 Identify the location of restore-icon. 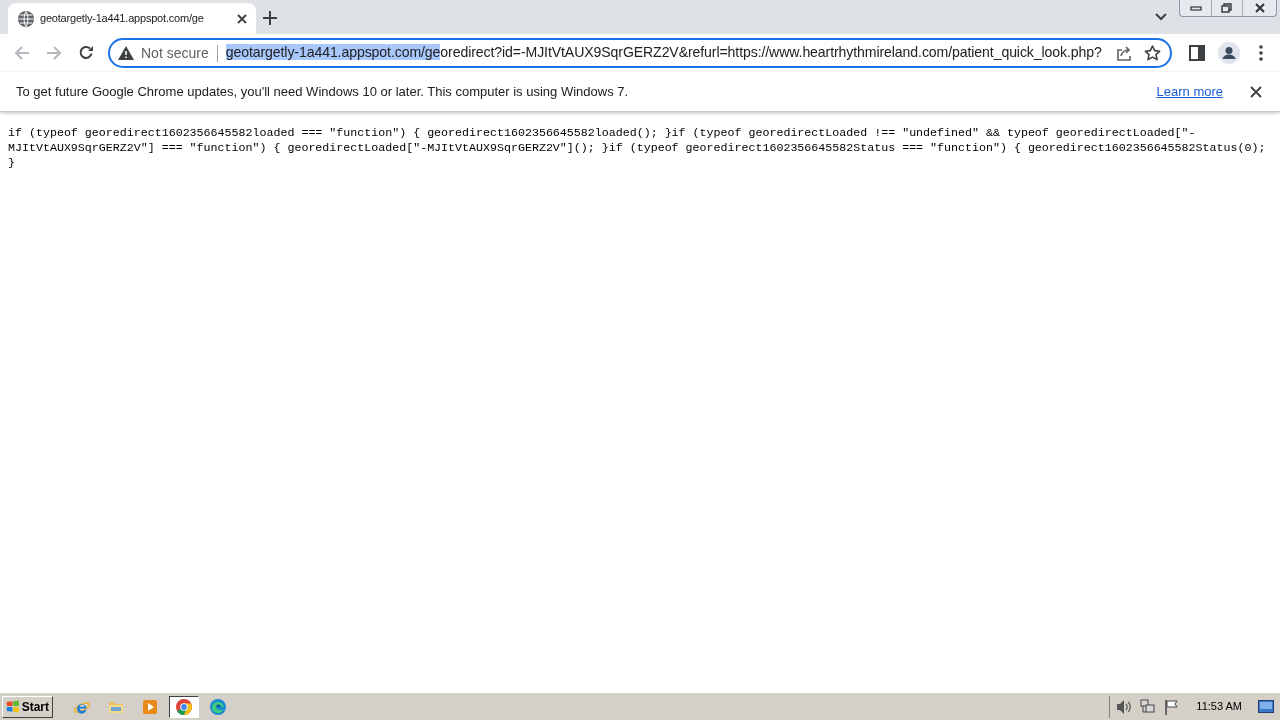
(1227, 8).